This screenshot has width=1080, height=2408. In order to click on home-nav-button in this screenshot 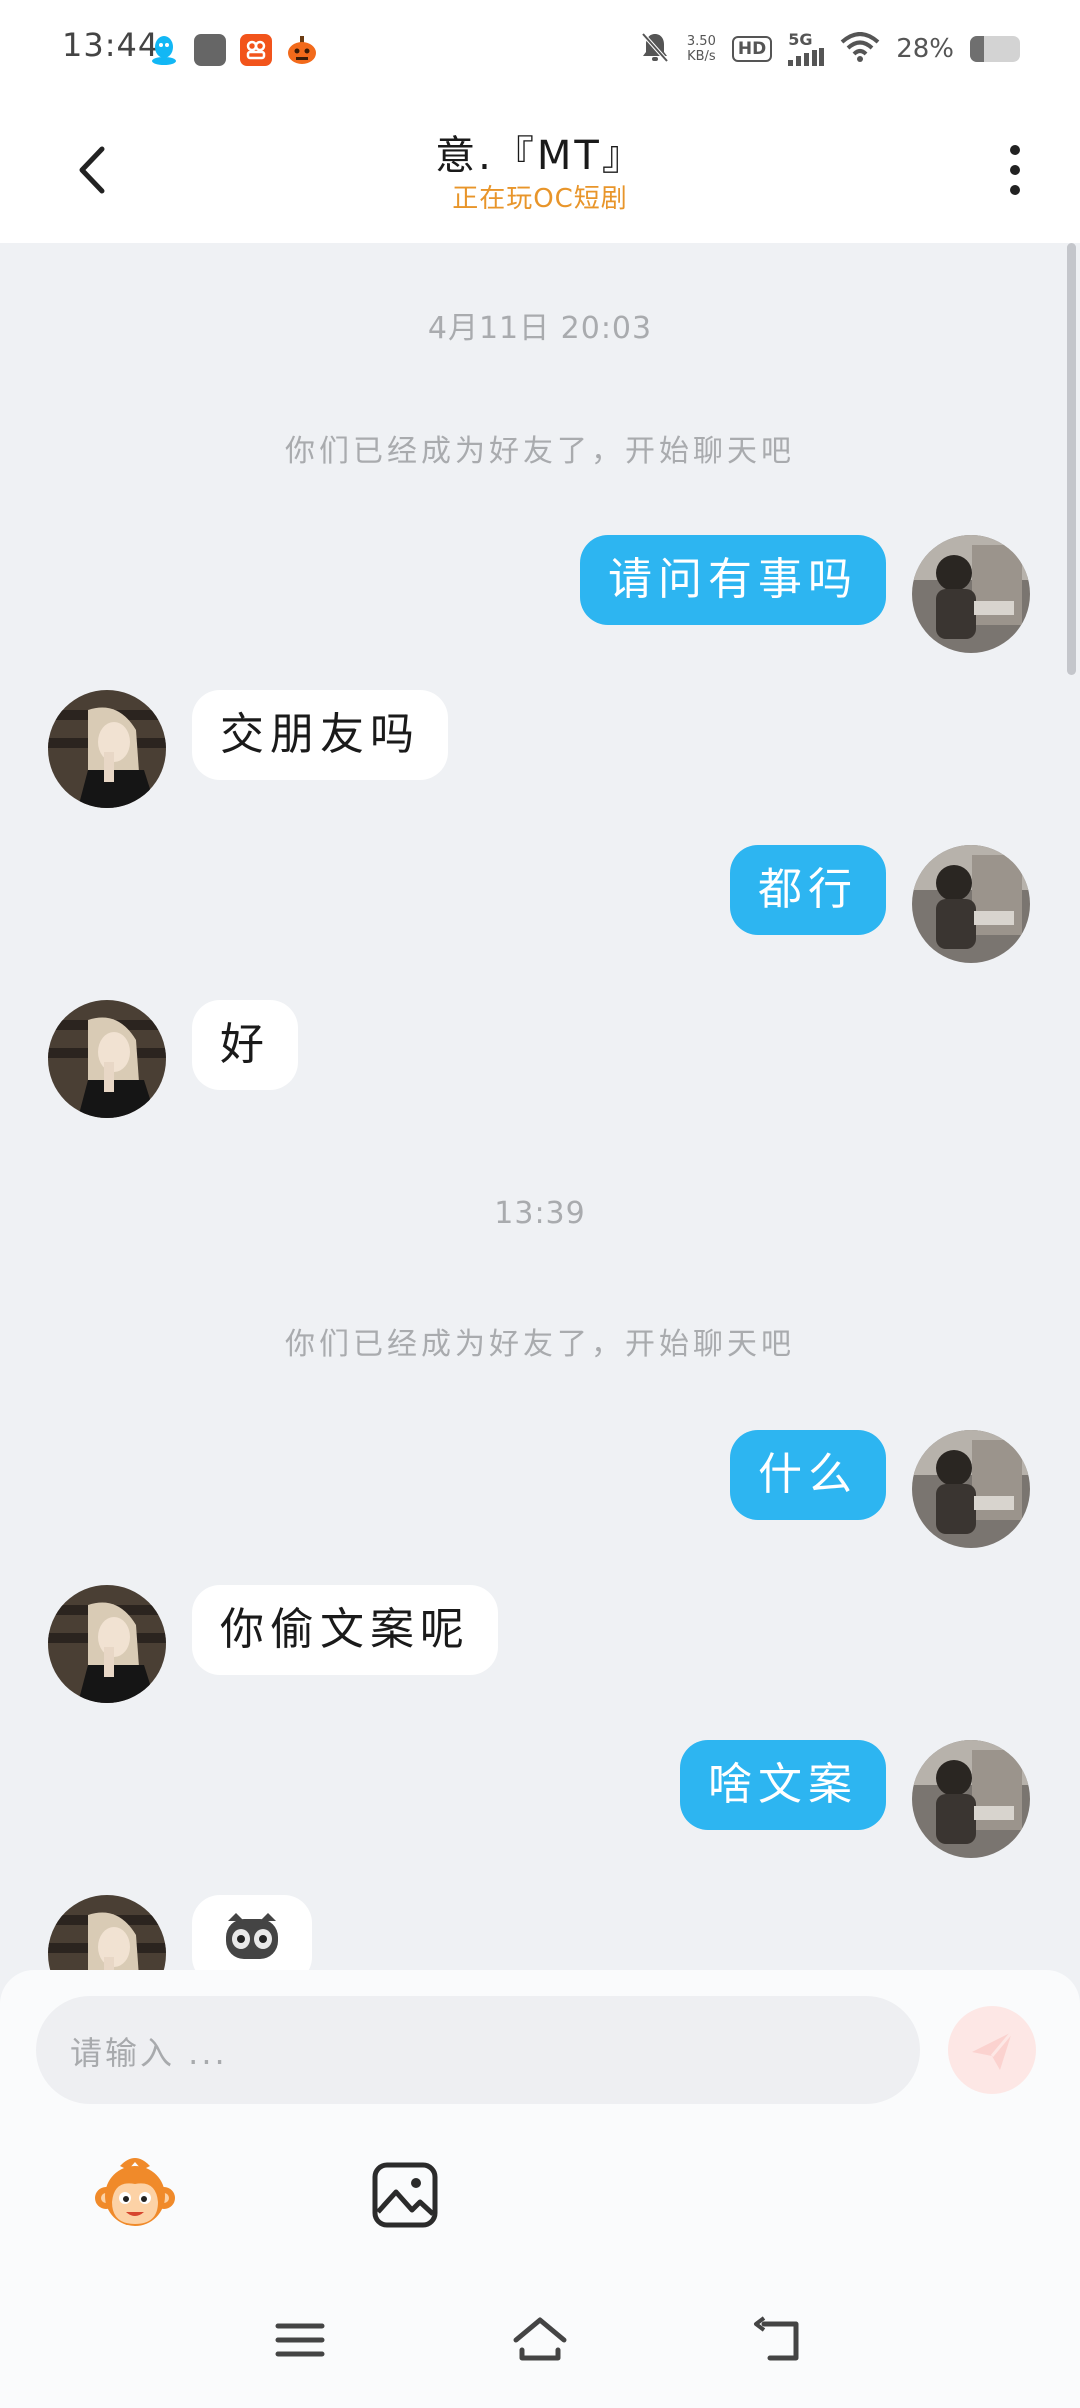, I will do `click(540, 2340)`.